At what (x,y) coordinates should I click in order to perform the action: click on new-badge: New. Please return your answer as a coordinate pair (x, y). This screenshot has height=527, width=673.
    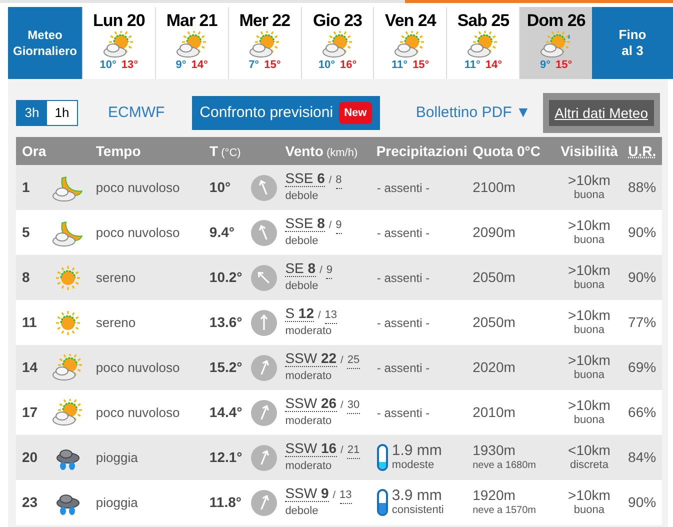
    Looking at the image, I should click on (355, 113).